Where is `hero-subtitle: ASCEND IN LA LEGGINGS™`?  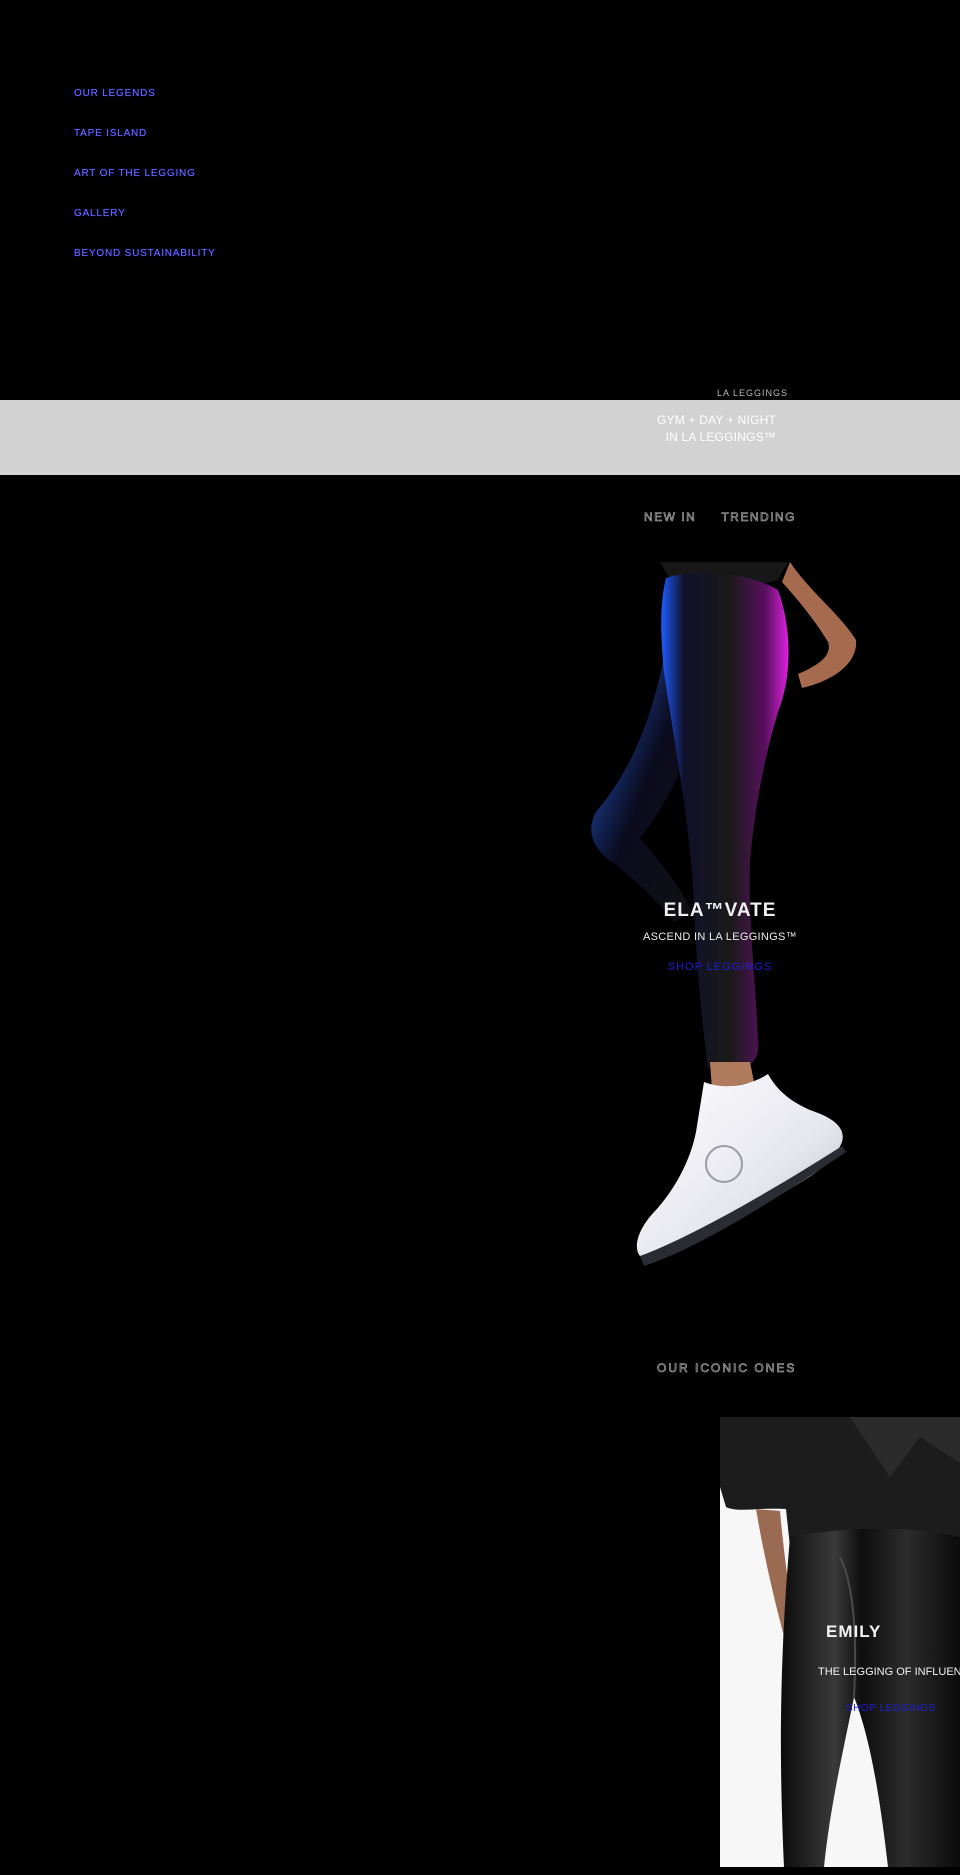 hero-subtitle: ASCEND IN LA LEGGINGS™ is located at coordinates (720, 937).